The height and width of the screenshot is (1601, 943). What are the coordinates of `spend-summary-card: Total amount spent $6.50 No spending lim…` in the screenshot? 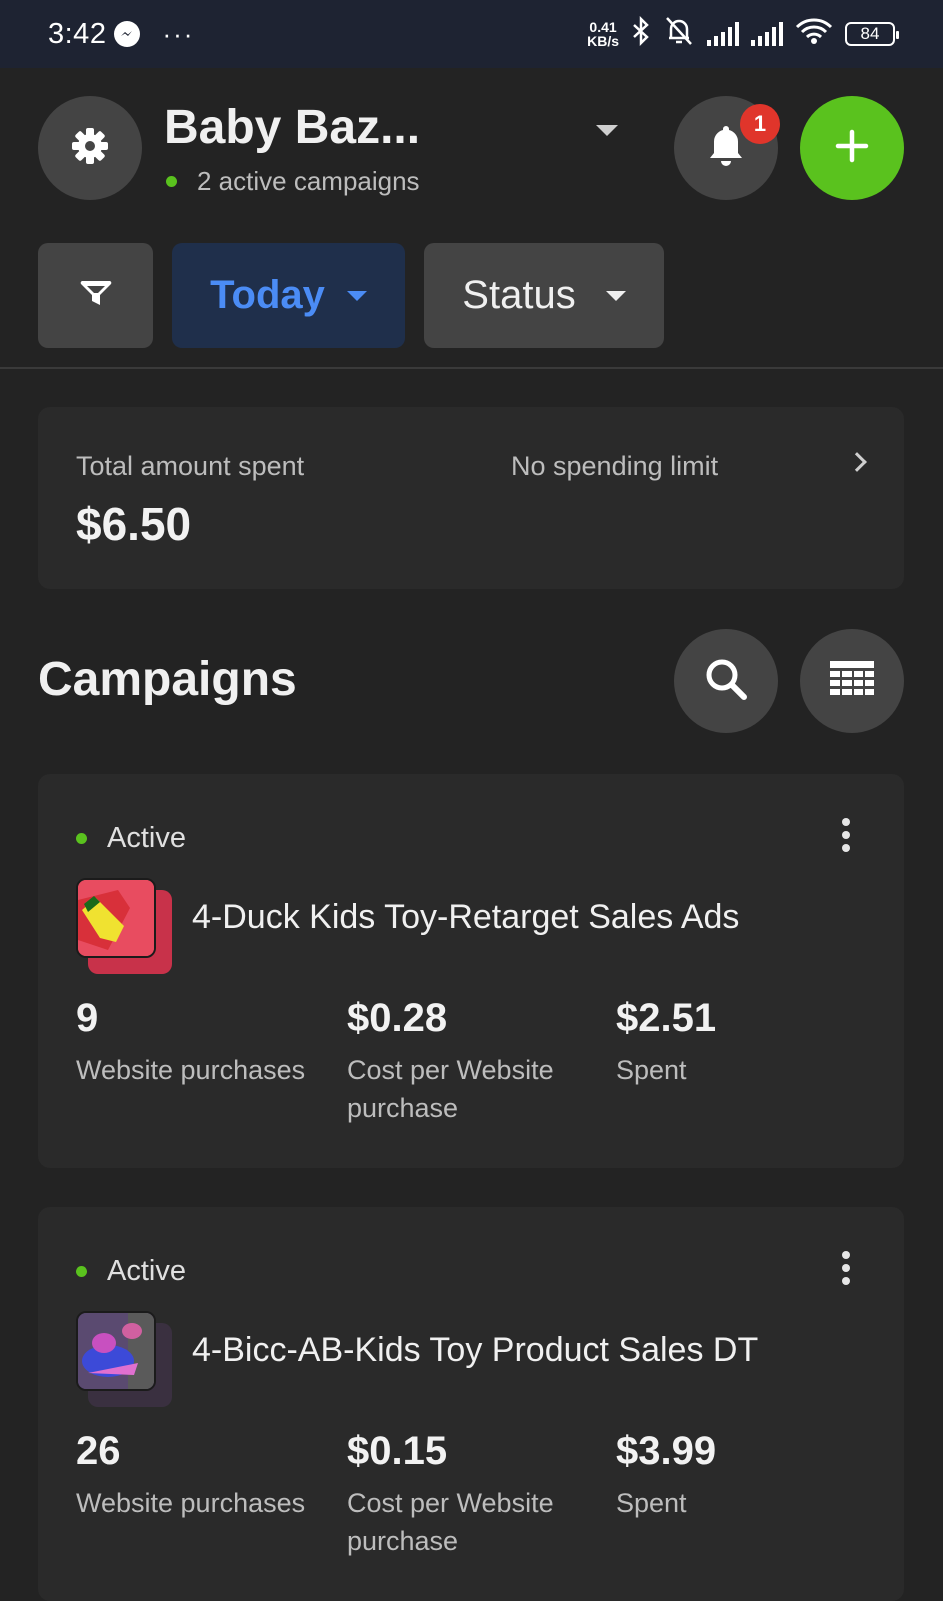 It's located at (471, 498).